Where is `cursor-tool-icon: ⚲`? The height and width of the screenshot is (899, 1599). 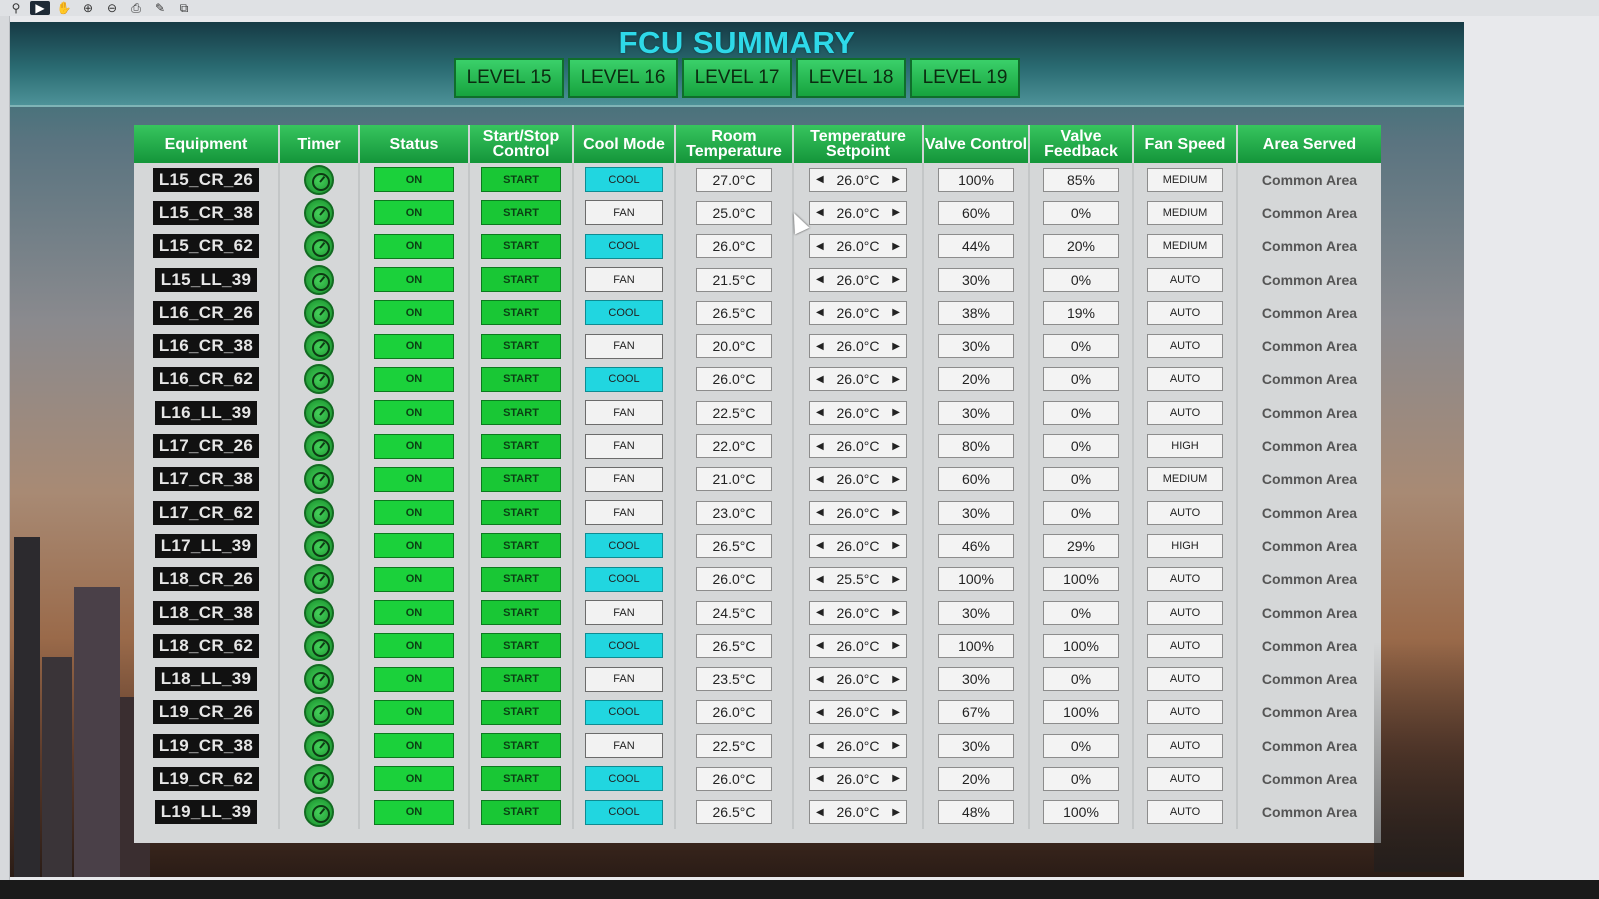
cursor-tool-icon: ⚲ is located at coordinates (16, 8).